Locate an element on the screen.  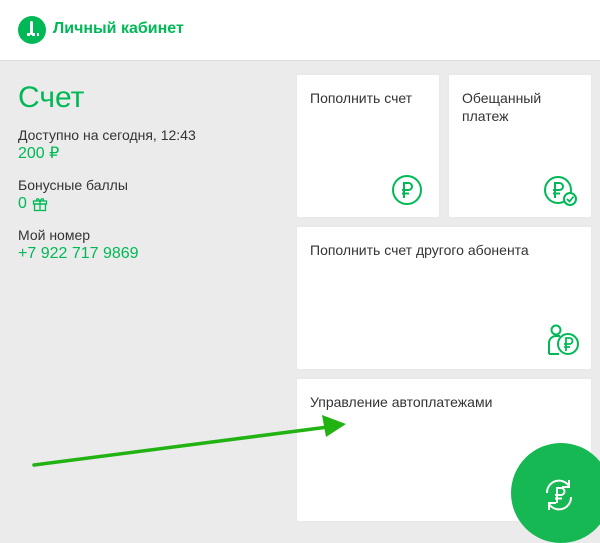
my-number-text: +7 922 717 9869 is located at coordinates (78, 253).